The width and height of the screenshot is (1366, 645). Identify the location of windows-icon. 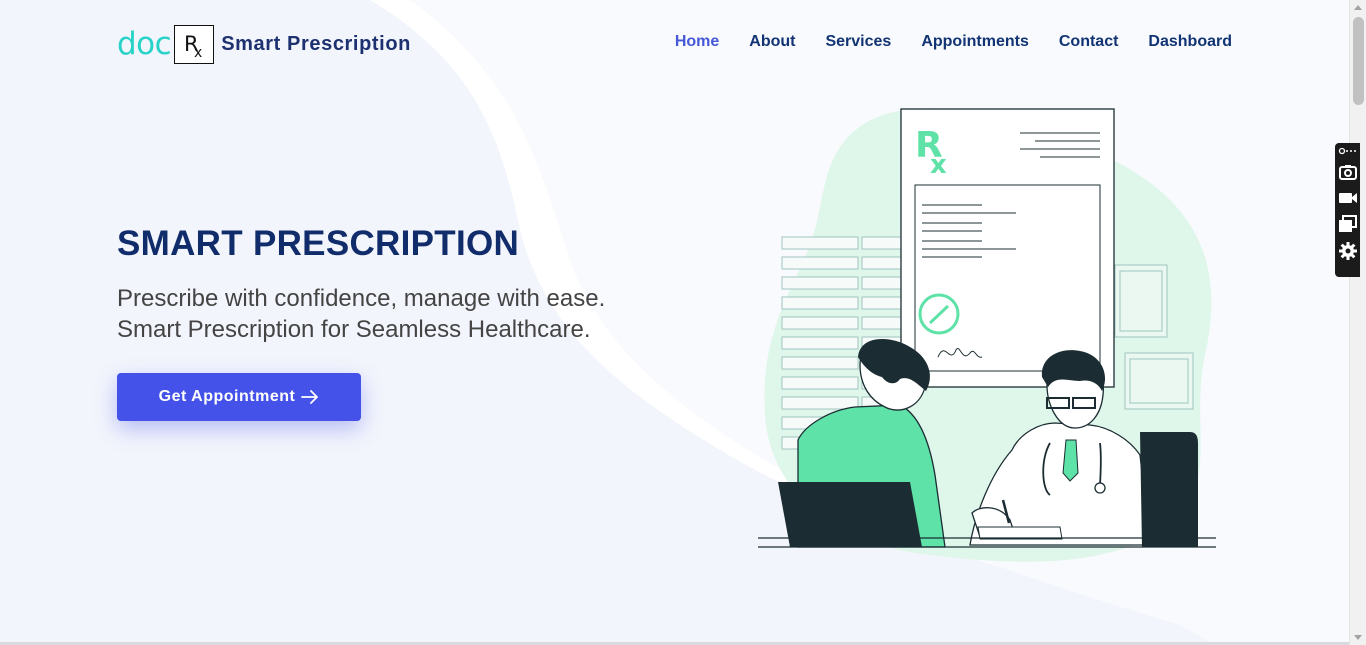
(1348, 224).